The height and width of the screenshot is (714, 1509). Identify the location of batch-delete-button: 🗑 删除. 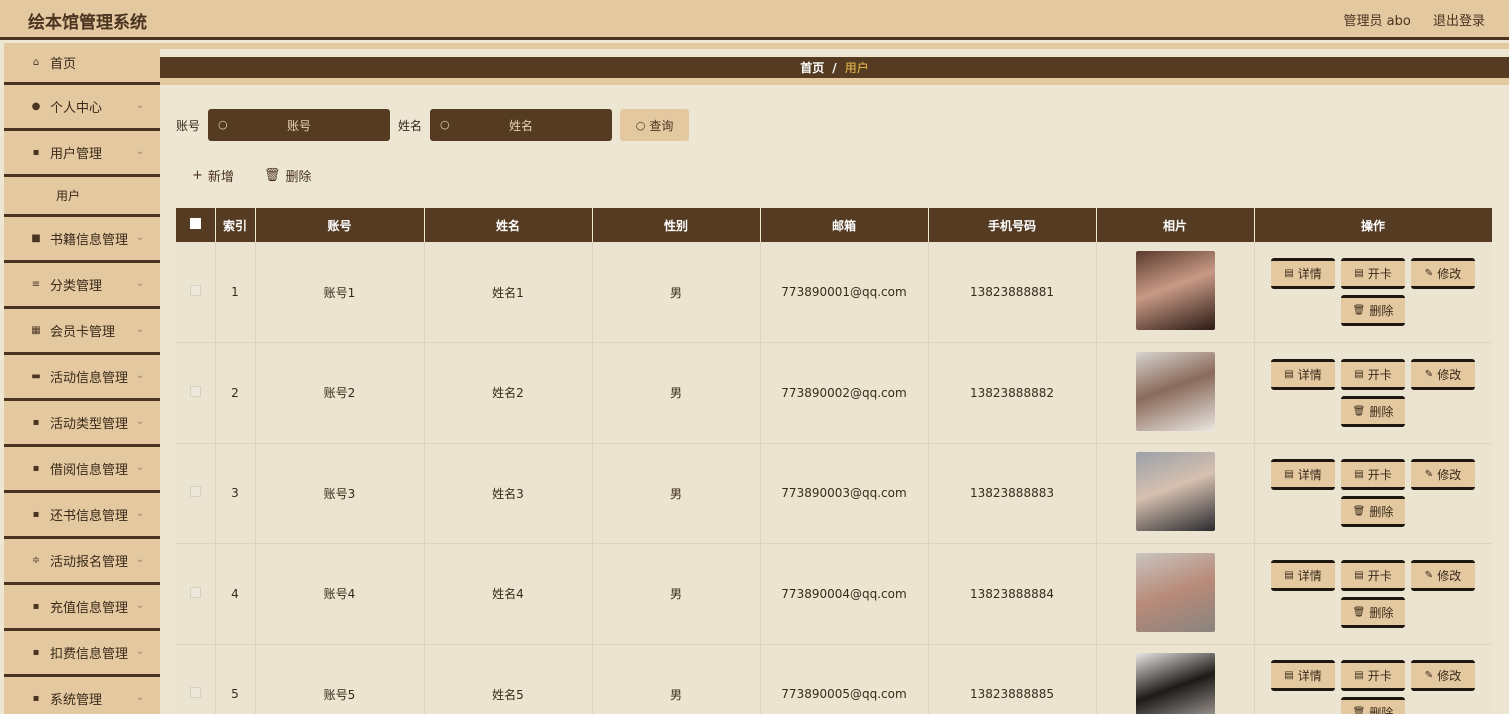
(288, 175).